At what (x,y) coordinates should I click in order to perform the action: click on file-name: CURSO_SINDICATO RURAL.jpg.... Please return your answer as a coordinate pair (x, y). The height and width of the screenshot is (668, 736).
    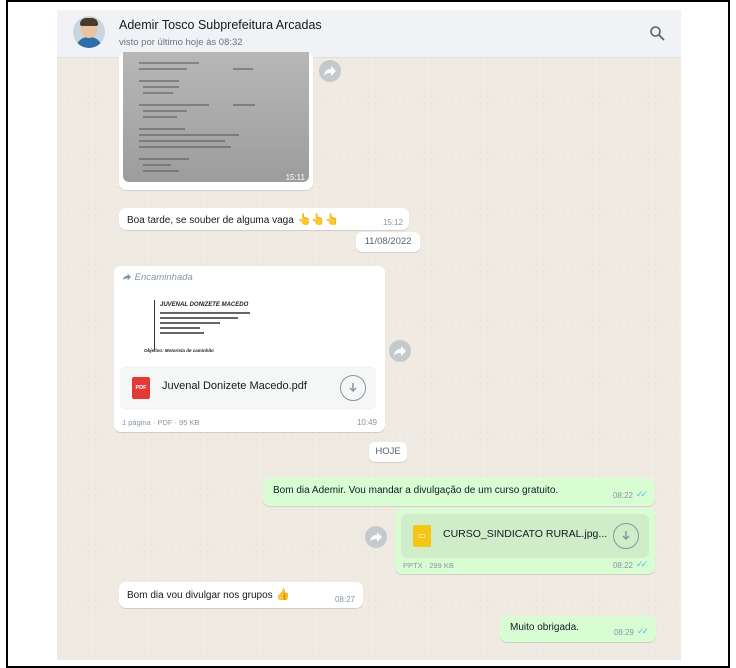
    Looking at the image, I should click on (525, 534).